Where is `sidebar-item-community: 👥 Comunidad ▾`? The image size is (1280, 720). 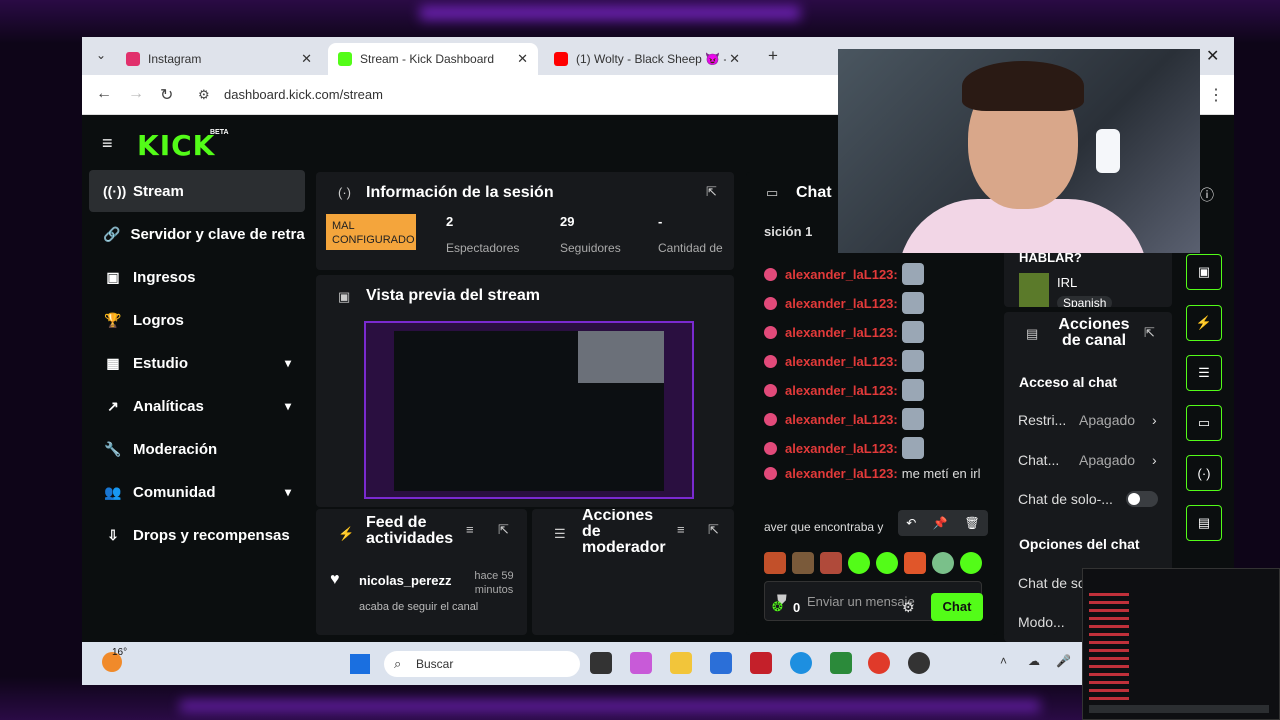
sidebar-item-community: 👥 Comunidad ▾ is located at coordinates (197, 492).